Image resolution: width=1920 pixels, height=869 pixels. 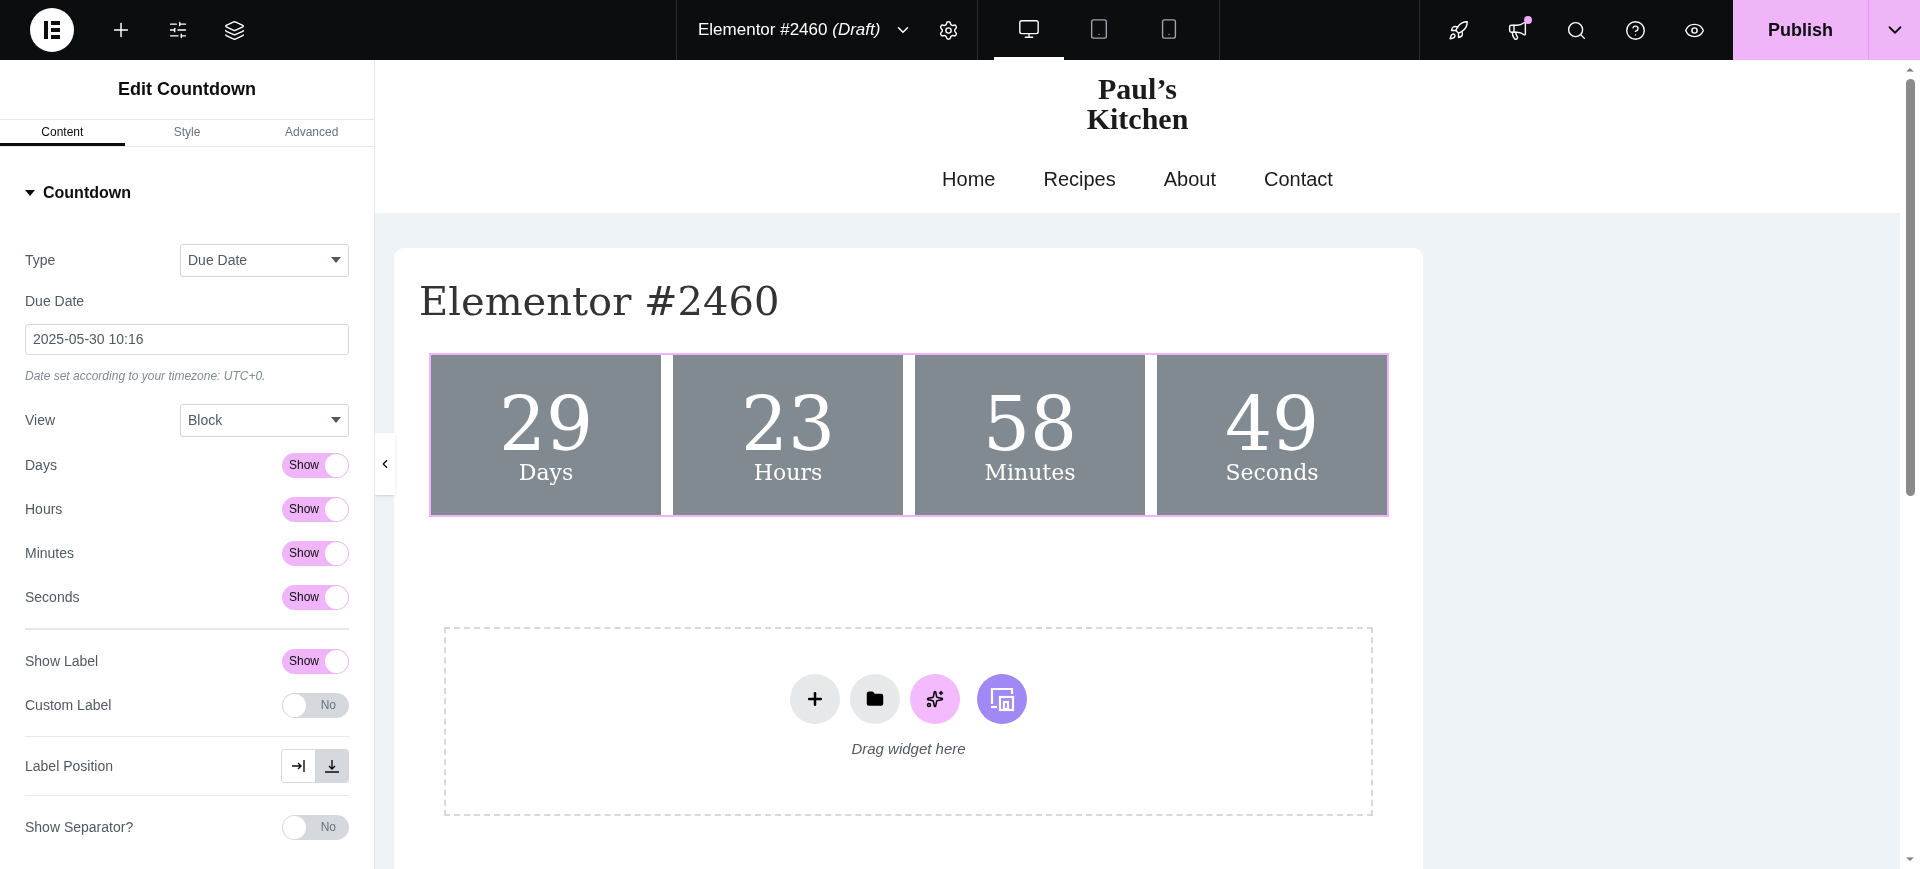 I want to click on help-icon, so click(x=1635, y=30).